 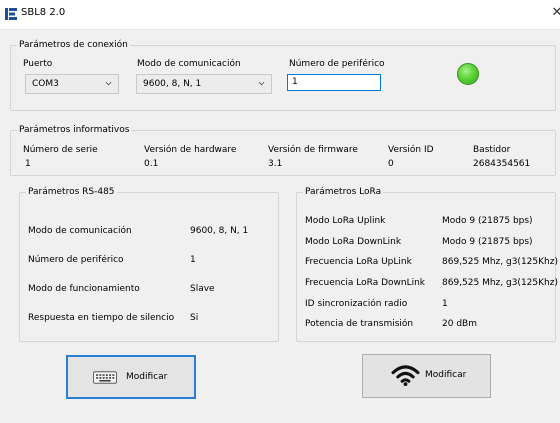 I want to click on rs485-value: Slave, so click(x=202, y=289).